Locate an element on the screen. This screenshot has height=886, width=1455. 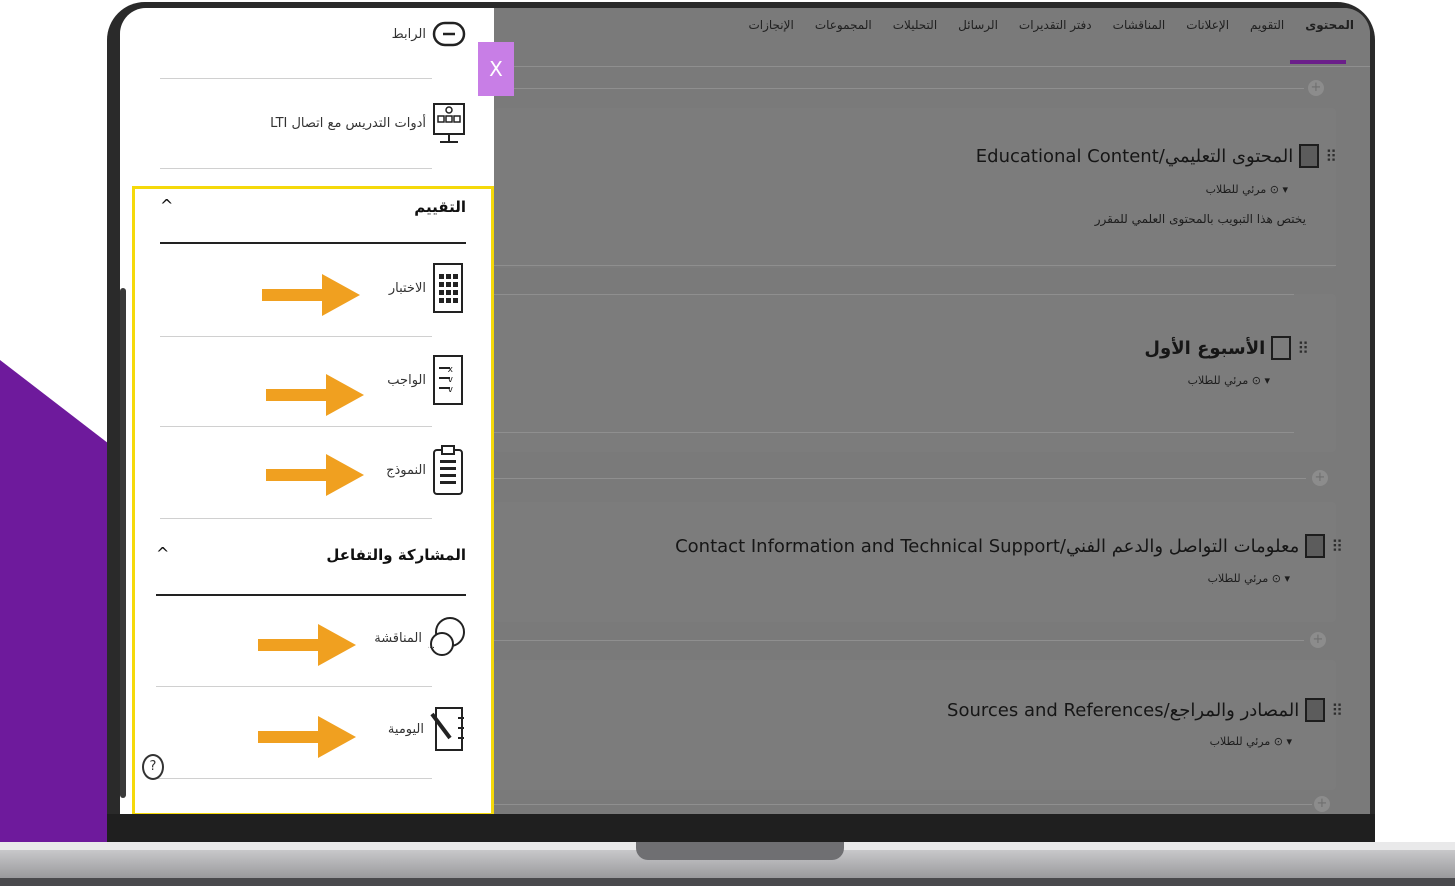
laptop-base-notch is located at coordinates (740, 851).